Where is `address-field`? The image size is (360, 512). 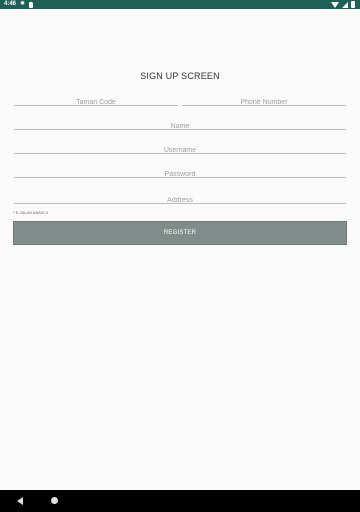 address-field is located at coordinates (180, 198).